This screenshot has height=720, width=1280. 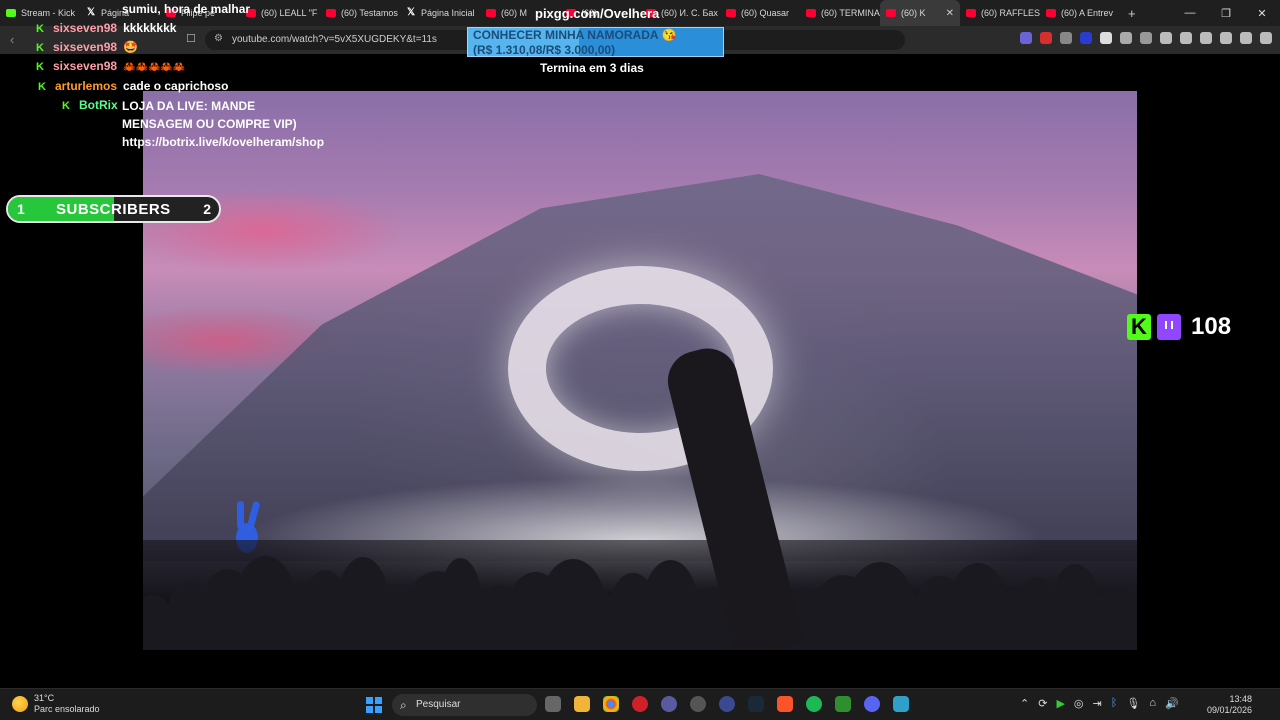 What do you see at coordinates (334, 39) in the screenshot?
I see `url-text: youtube.com/watch?v=5vX5XUGDEKY&t=11s` at bounding box center [334, 39].